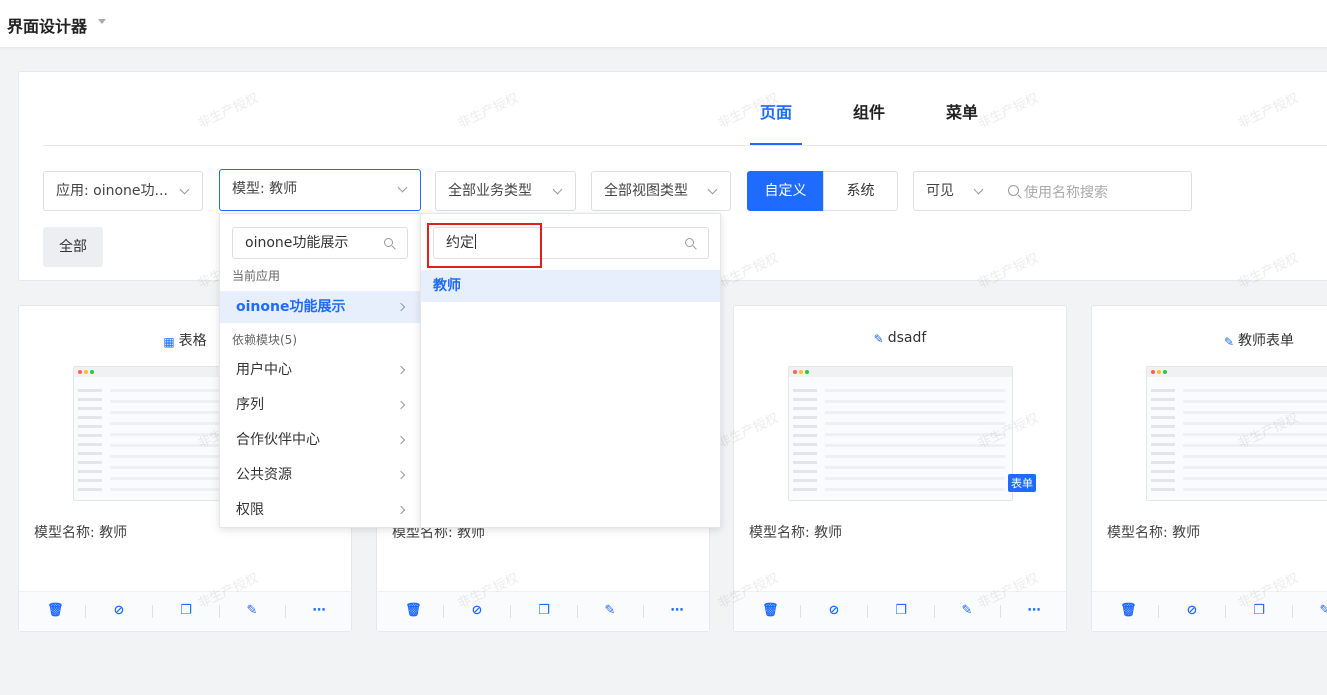 Image resolution: width=1327 pixels, height=695 pixels. I want to click on custom-toggle-button: 自定义, so click(785, 191).